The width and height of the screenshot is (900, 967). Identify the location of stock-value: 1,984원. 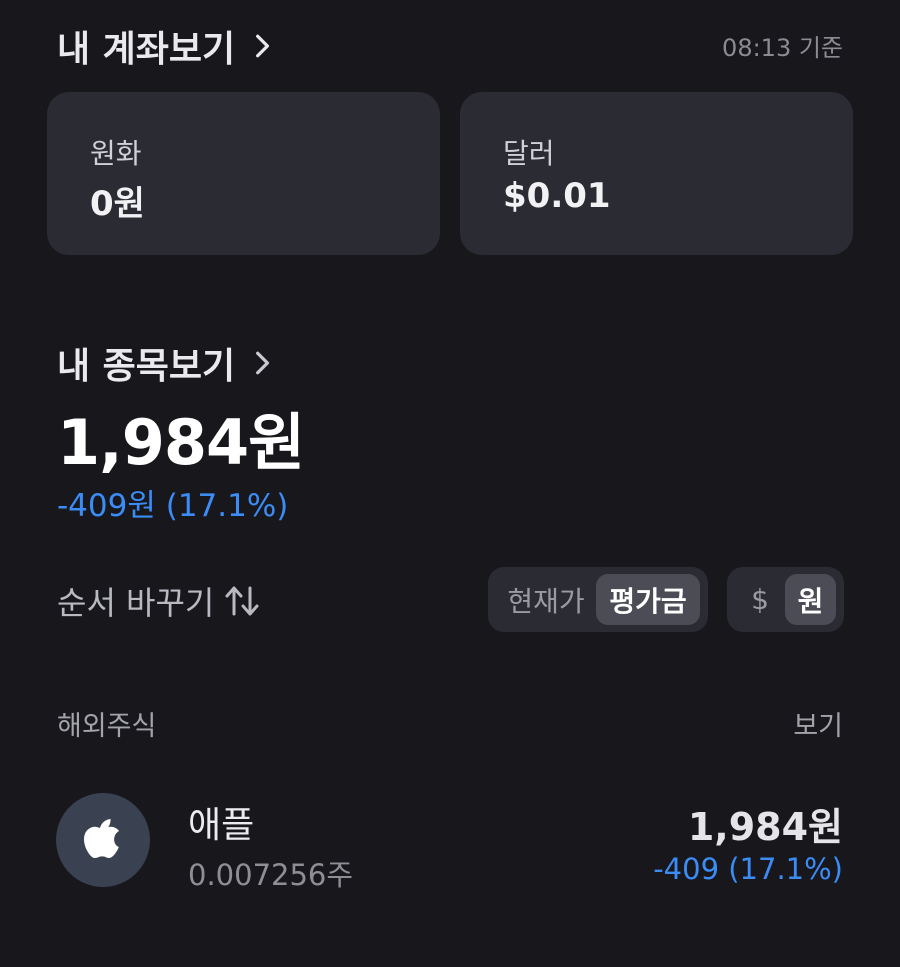
(765, 827).